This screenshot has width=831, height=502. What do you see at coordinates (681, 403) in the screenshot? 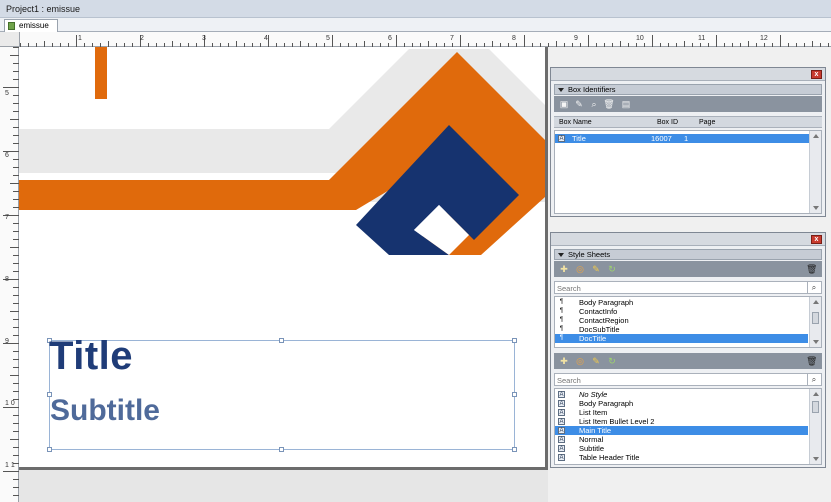
I see `list-item: A Body Paragraph` at bounding box center [681, 403].